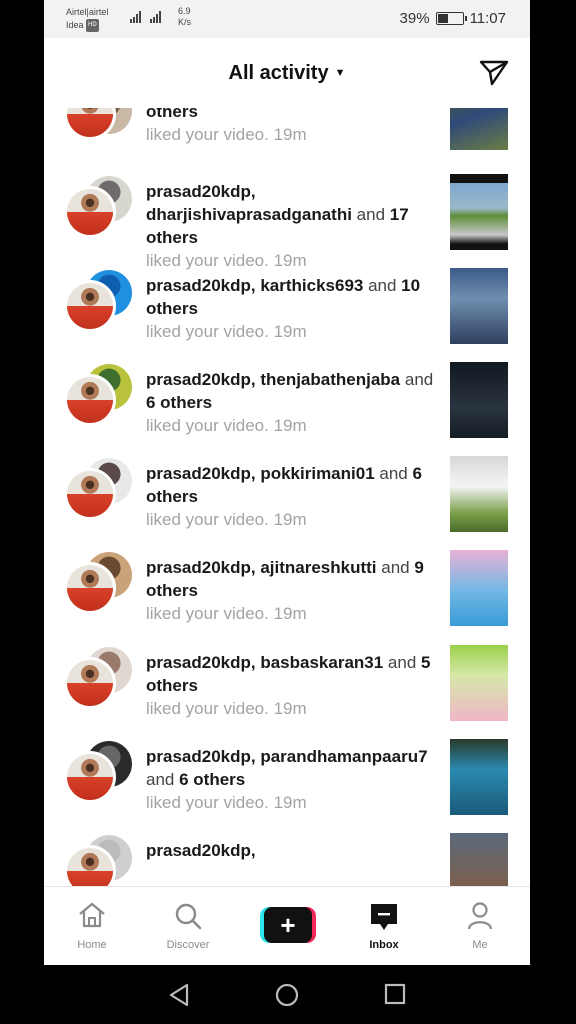 Image resolution: width=576 pixels, height=1024 pixels. I want to click on search-icon, so click(188, 916).